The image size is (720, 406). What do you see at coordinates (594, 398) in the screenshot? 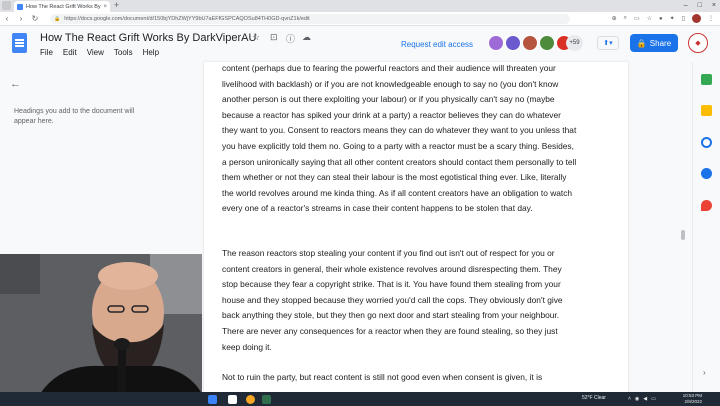
I see `weather-widget: 52°F Clear` at bounding box center [594, 398].